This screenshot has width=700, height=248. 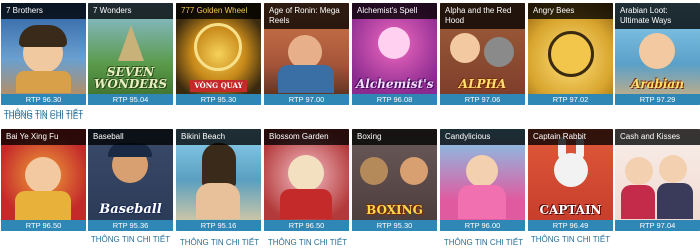 I want to click on game-thumbnail: Age of Ronin: Mega Reels RTP 97.00, so click(x=306, y=54).